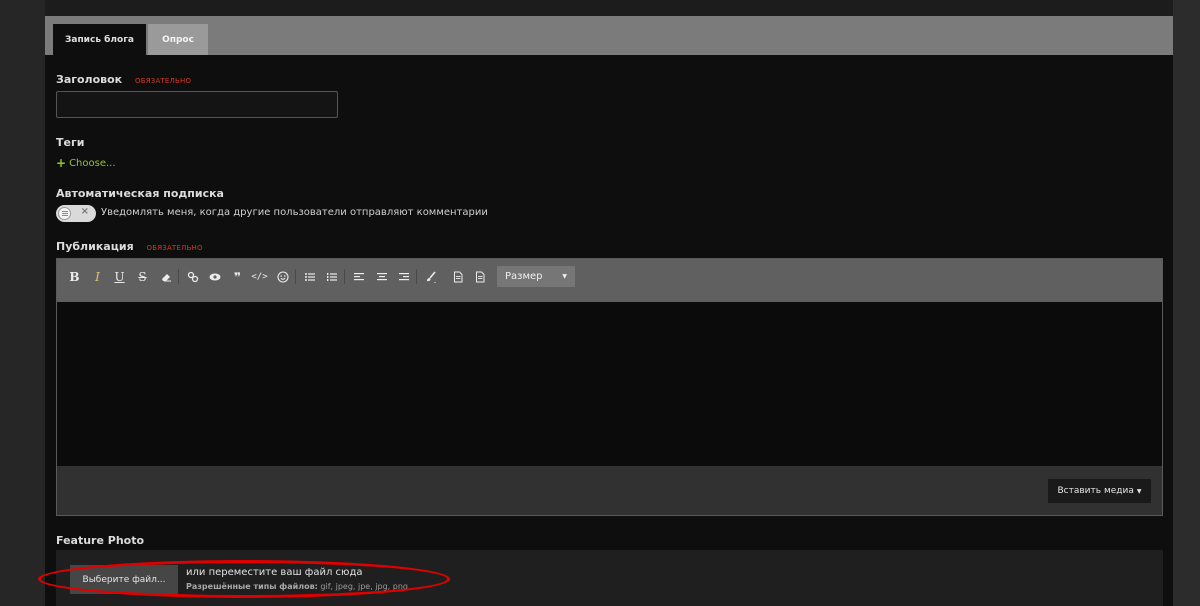  What do you see at coordinates (76, 213) in the screenshot?
I see `auto-subscribe-toggle: ×` at bounding box center [76, 213].